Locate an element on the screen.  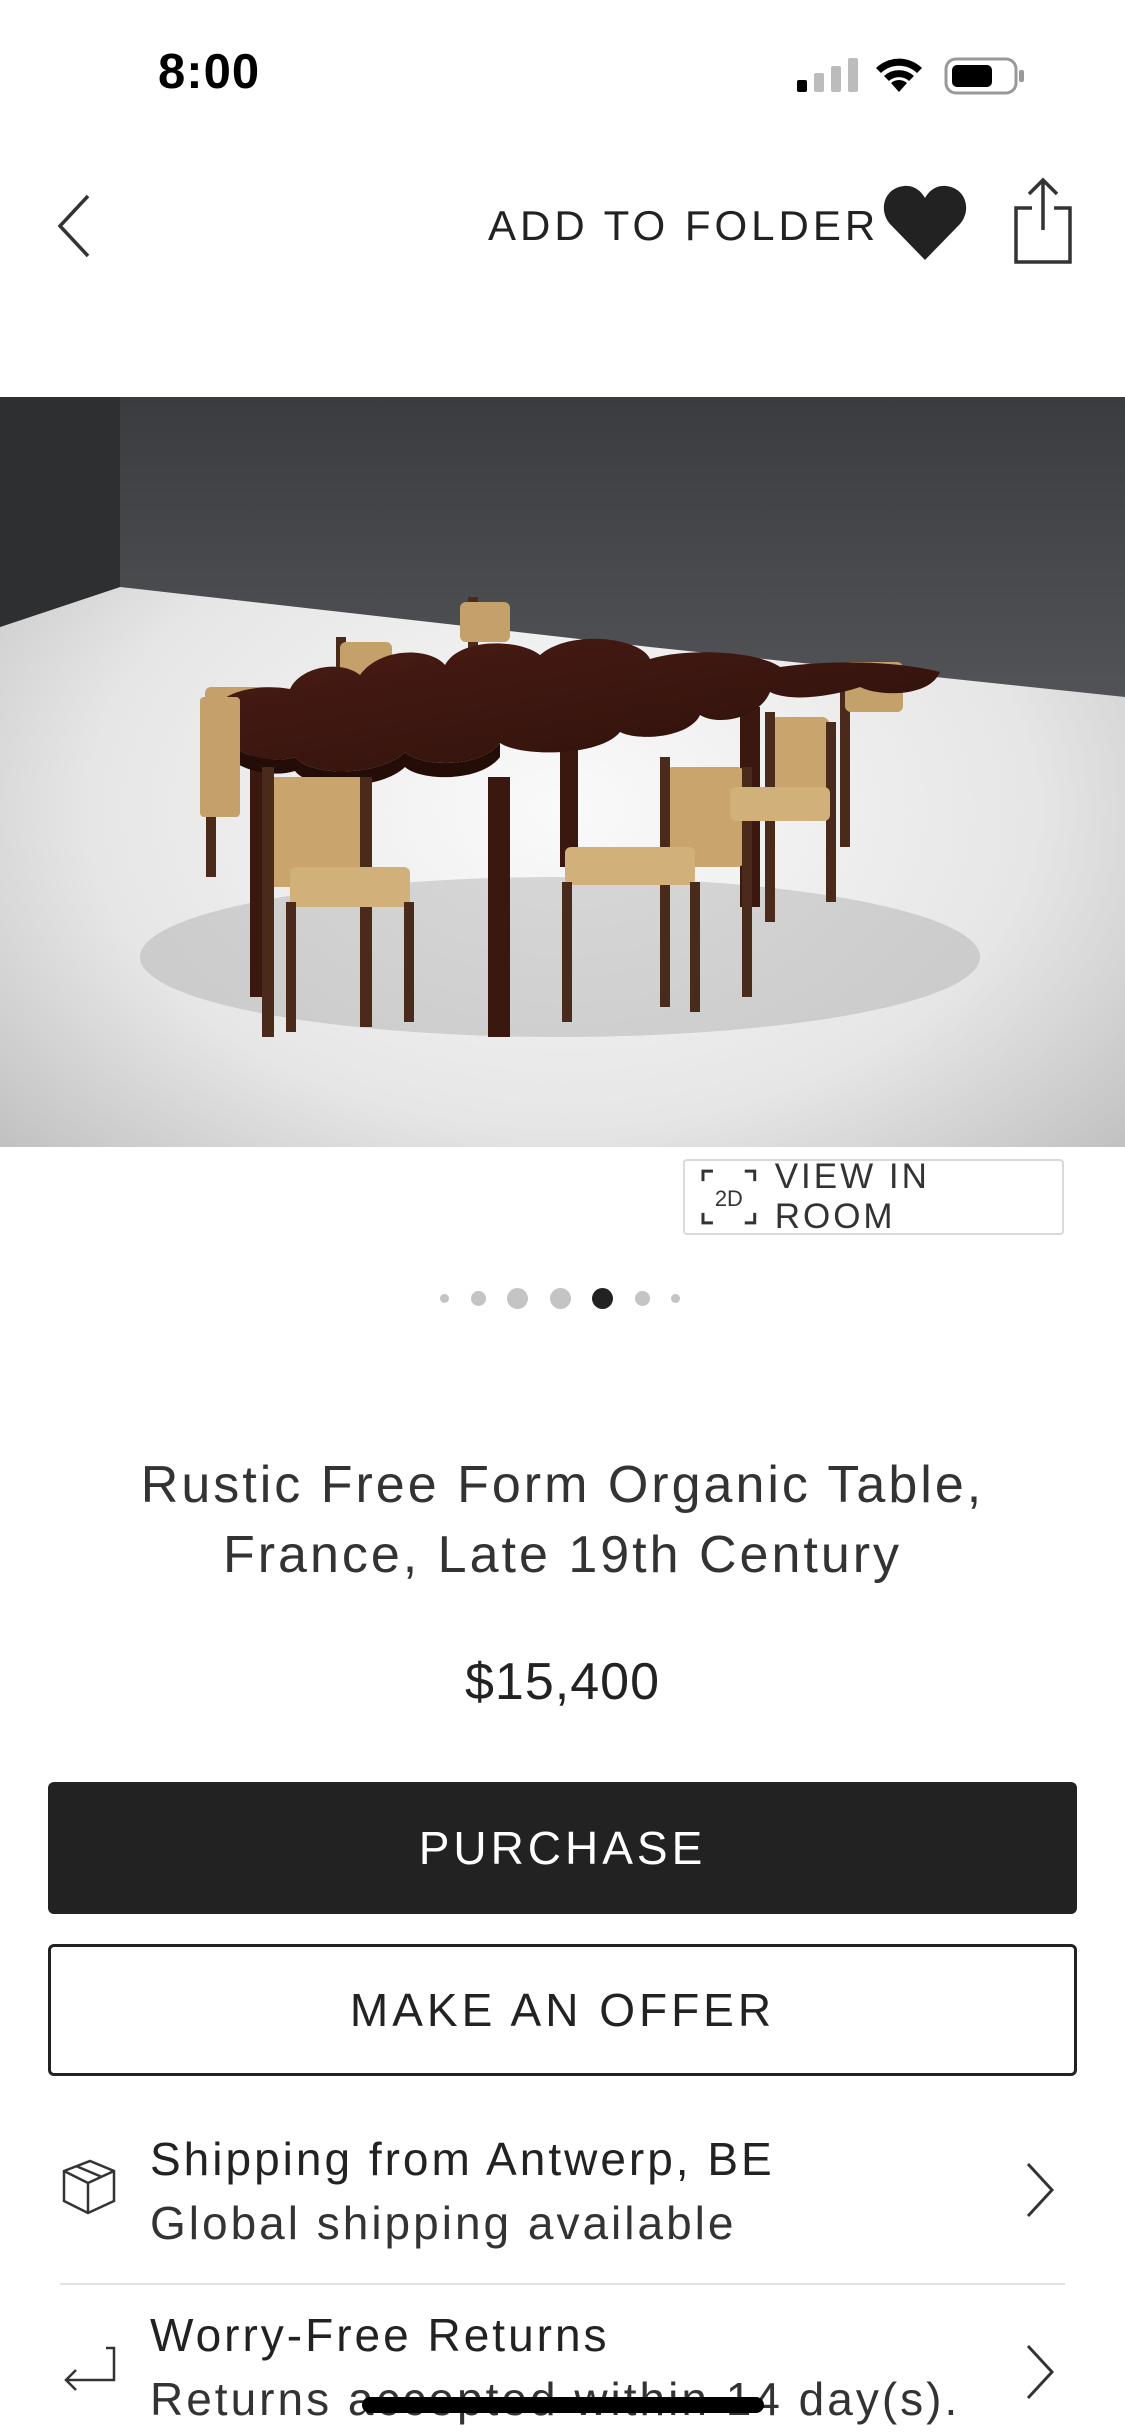
home-indicator is located at coordinates (563, 2405).